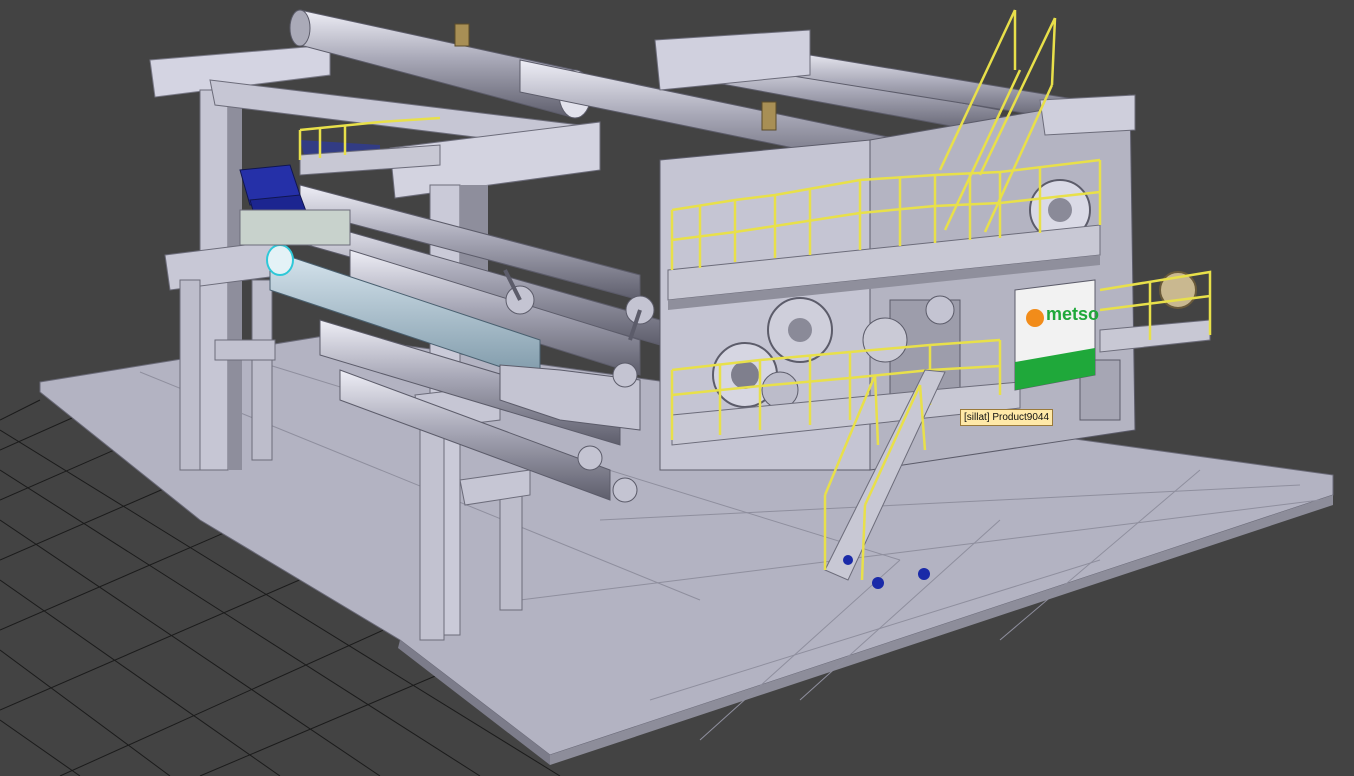 This screenshot has width=1354, height=776. Describe the element at coordinates (1072, 314) in the screenshot. I see `svg-text: metso` at that location.